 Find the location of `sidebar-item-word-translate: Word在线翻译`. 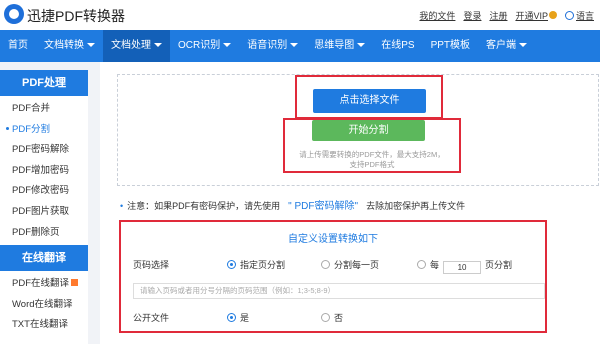

sidebar-item-word-translate: Word在线翻译 is located at coordinates (44, 305).